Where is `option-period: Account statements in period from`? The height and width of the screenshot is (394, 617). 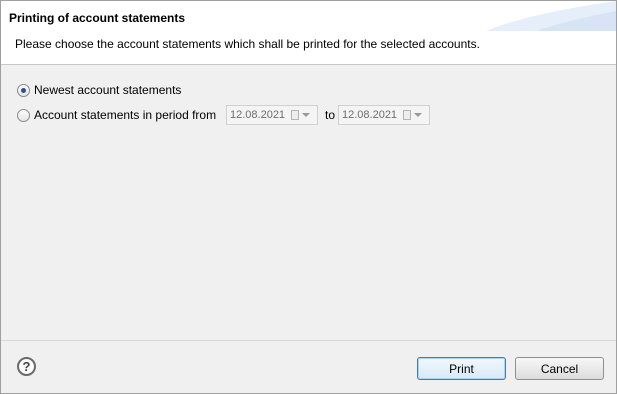 option-period: Account statements in period from is located at coordinates (116, 115).